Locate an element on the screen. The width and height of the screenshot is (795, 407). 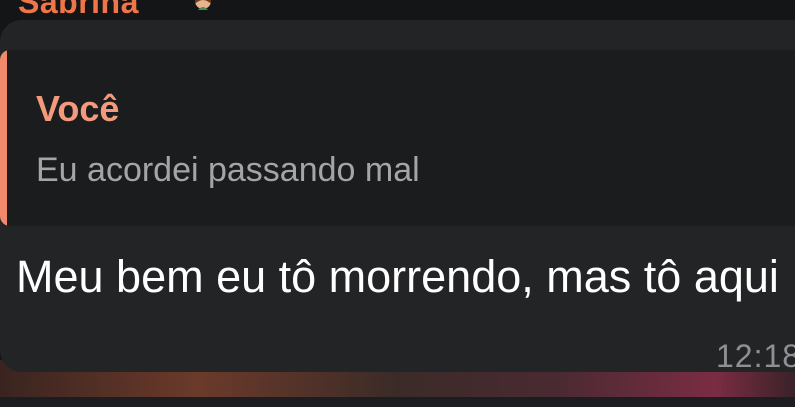
reply-author: Você is located at coordinates (78, 108).